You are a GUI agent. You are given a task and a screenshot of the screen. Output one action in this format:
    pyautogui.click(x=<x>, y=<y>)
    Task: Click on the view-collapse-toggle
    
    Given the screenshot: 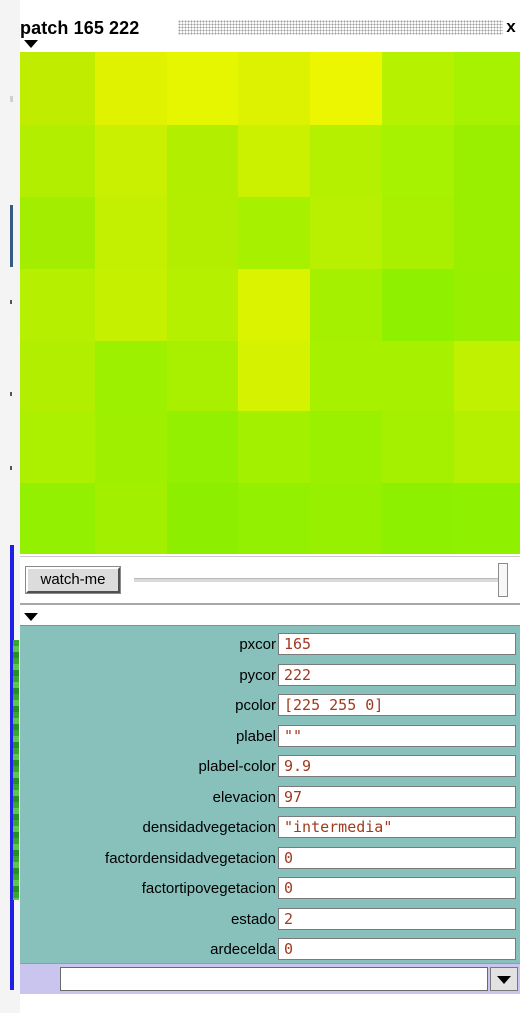 What is the action you would take?
    pyautogui.click(x=31, y=45)
    